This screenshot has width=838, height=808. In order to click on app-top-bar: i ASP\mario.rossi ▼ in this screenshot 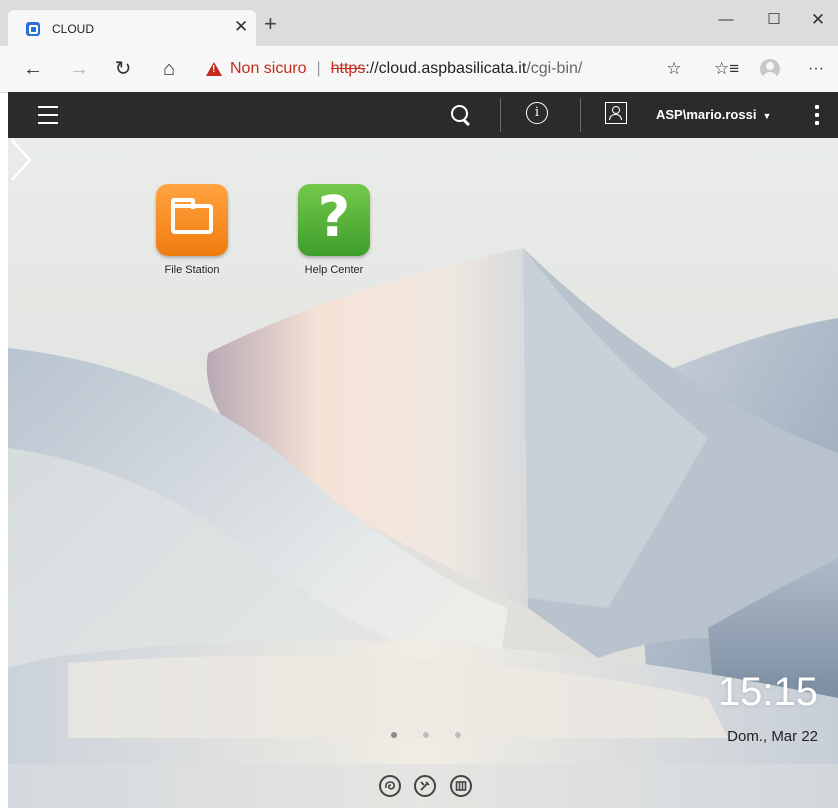, I will do `click(423, 115)`.